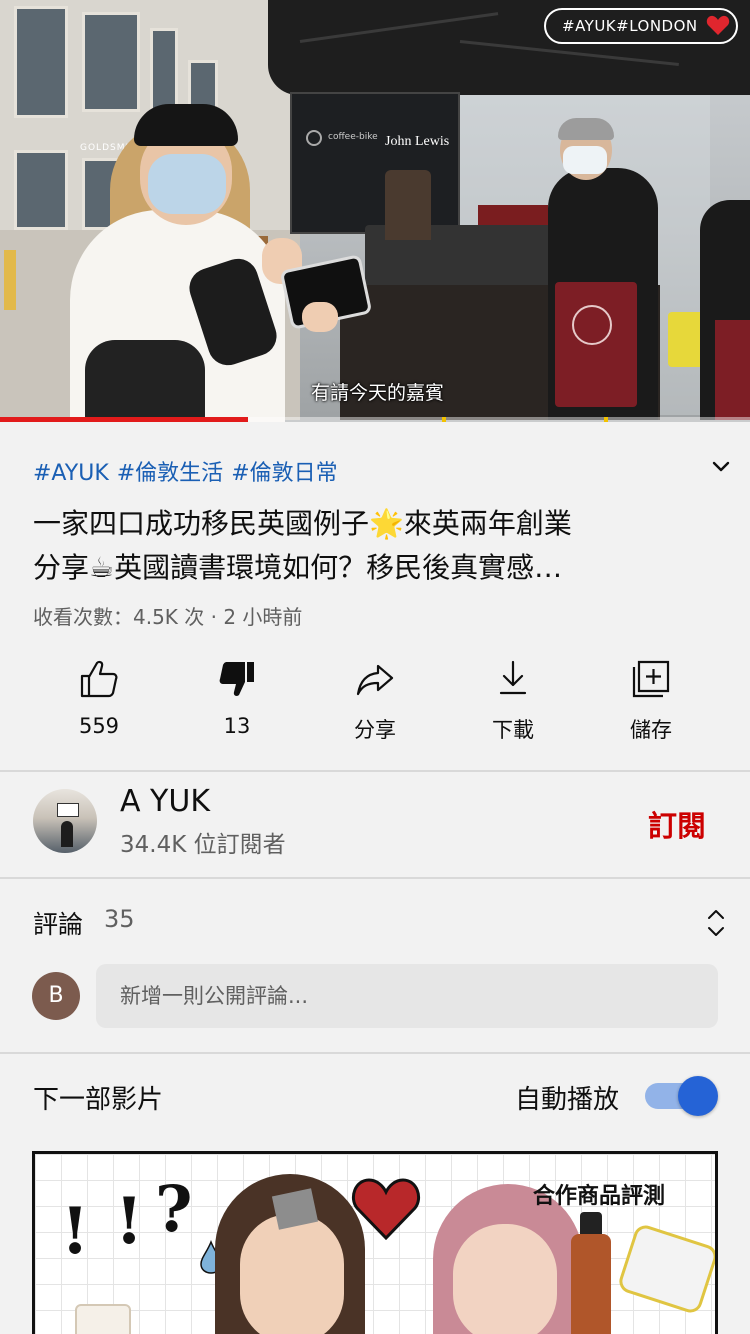  What do you see at coordinates (174, 1209) in the screenshot?
I see `question-mark: ?` at bounding box center [174, 1209].